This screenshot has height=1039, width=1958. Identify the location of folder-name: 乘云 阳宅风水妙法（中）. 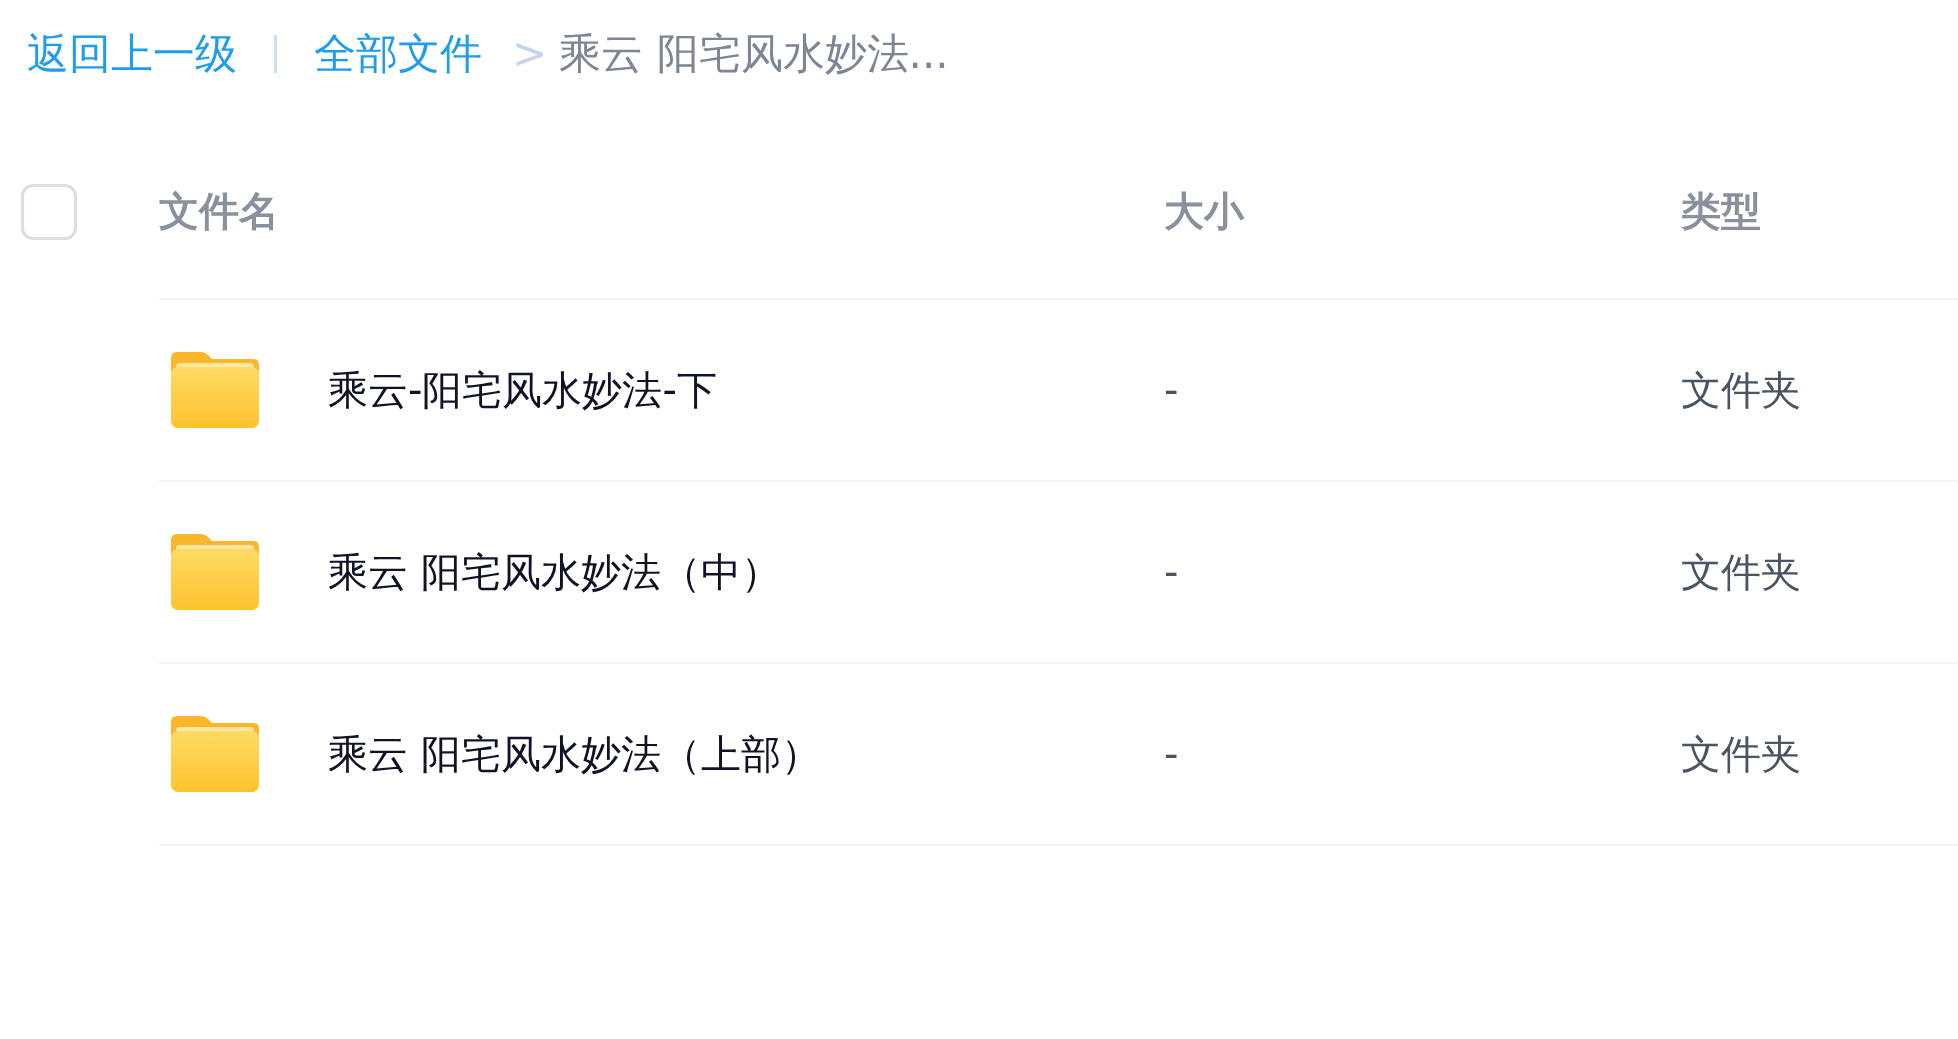
(554, 572).